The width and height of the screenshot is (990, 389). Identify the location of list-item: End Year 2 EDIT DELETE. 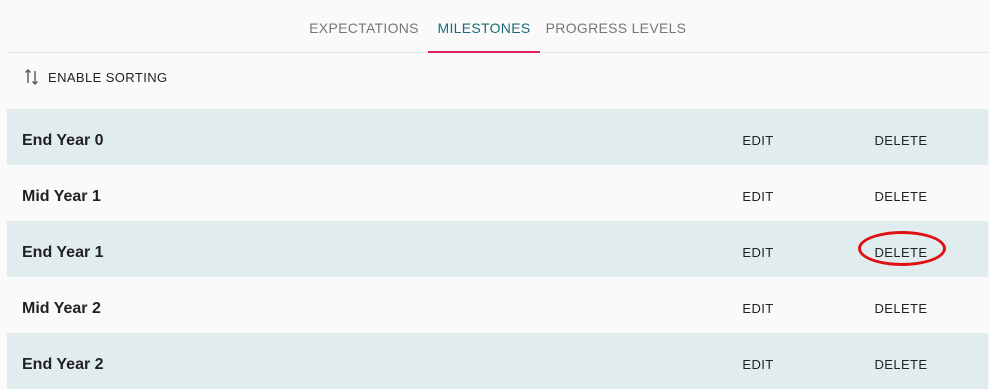
(497, 361).